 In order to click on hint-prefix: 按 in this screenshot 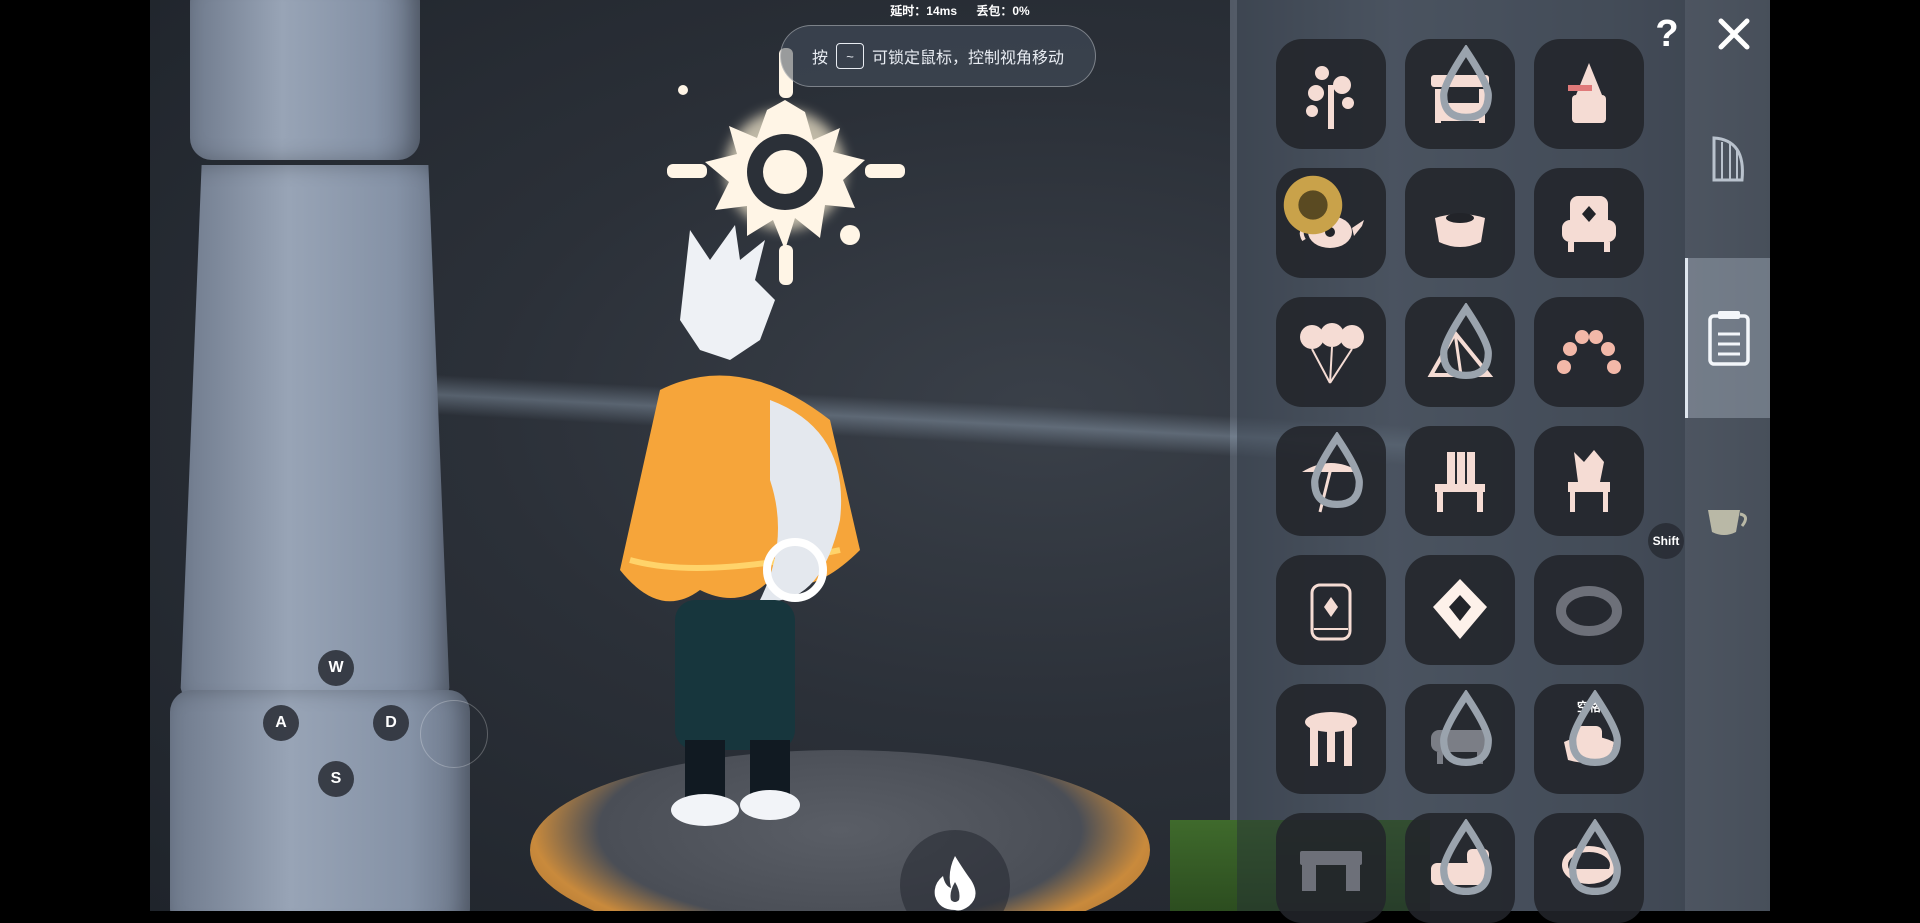, I will do `click(819, 58)`.